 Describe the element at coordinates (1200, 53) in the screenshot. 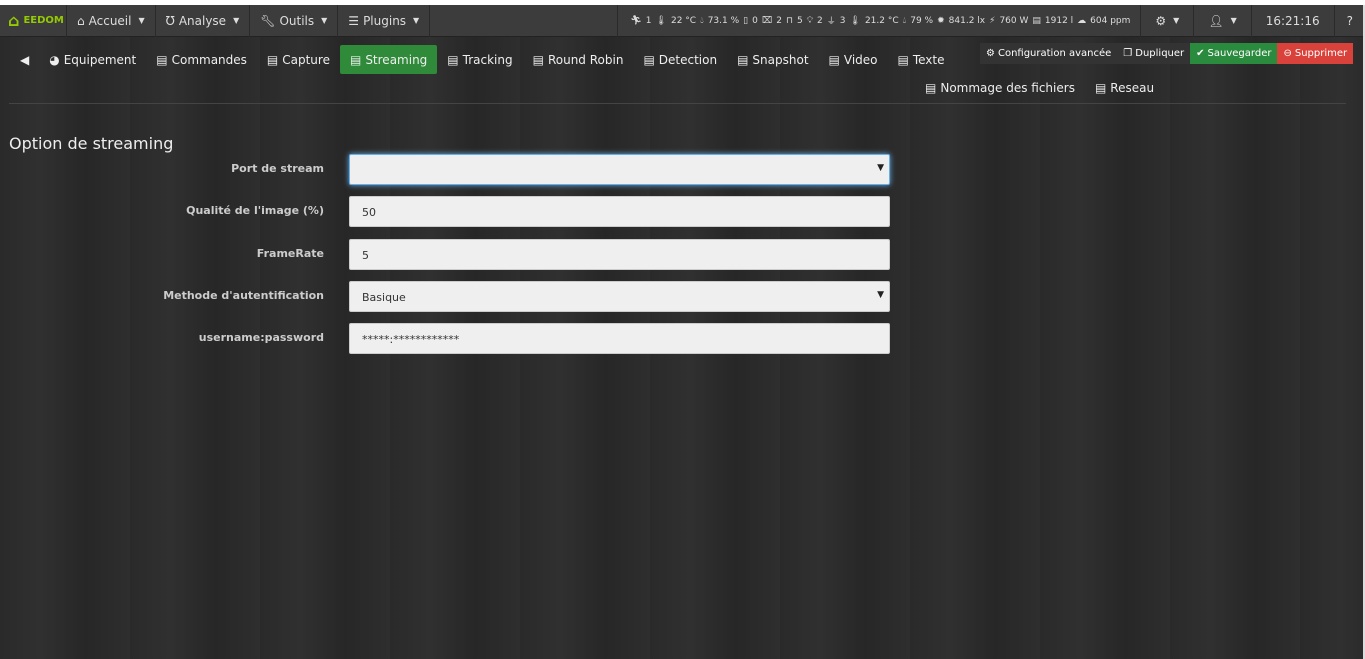

I see `check-circle-icon: ✔` at that location.